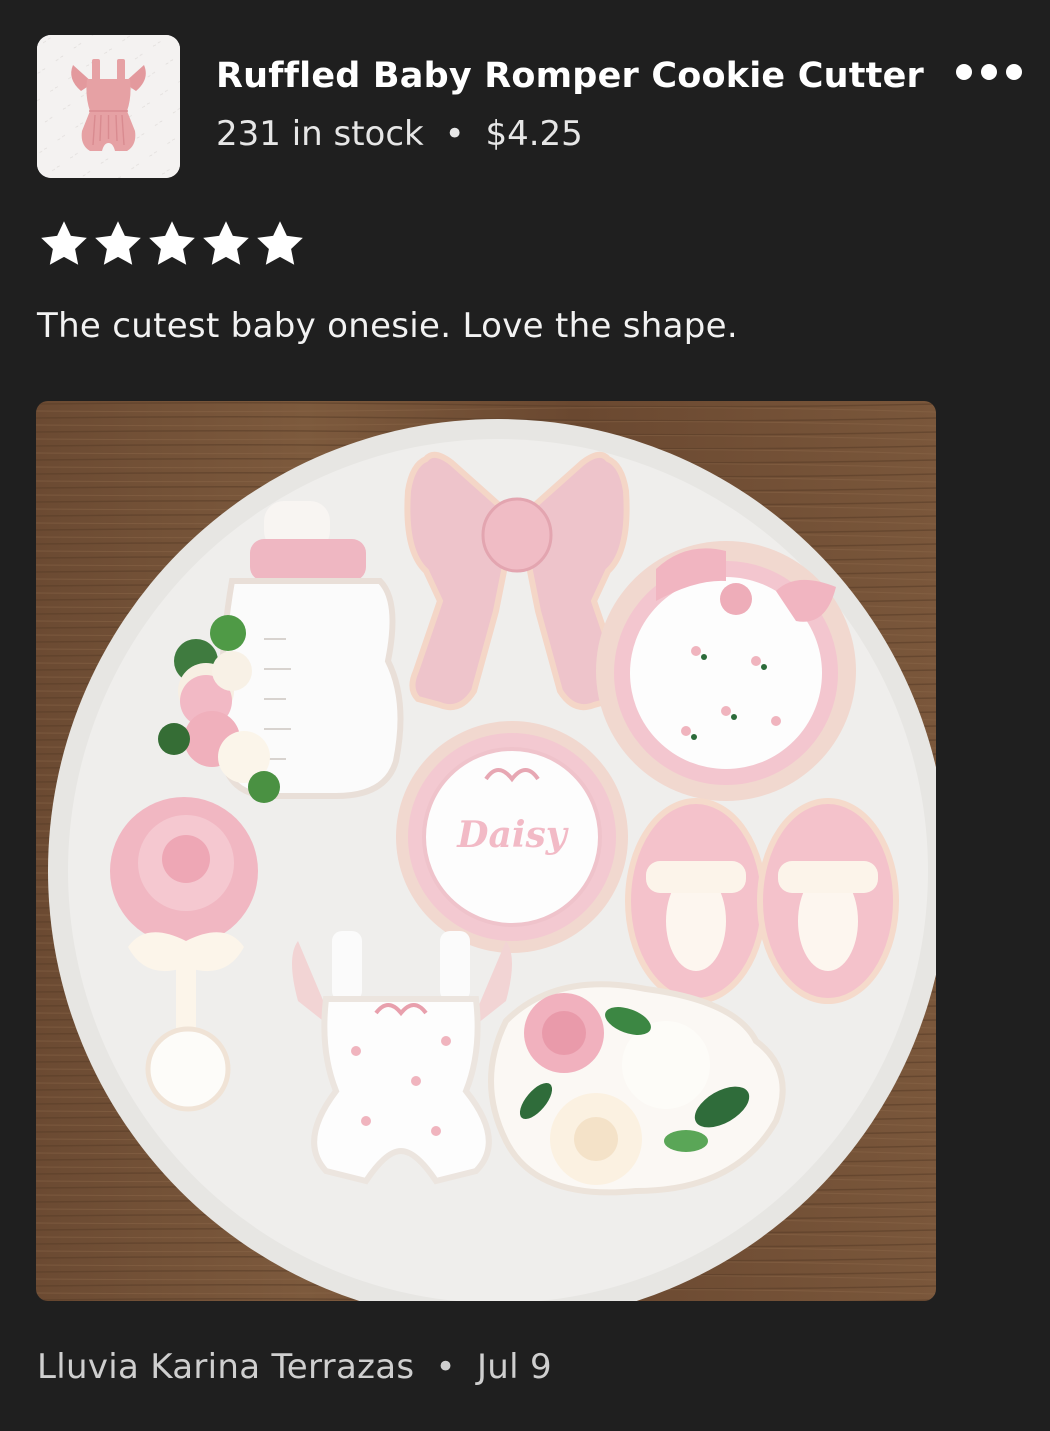  What do you see at coordinates (320, 134) in the screenshot?
I see `stock-count: 231 in stock` at bounding box center [320, 134].